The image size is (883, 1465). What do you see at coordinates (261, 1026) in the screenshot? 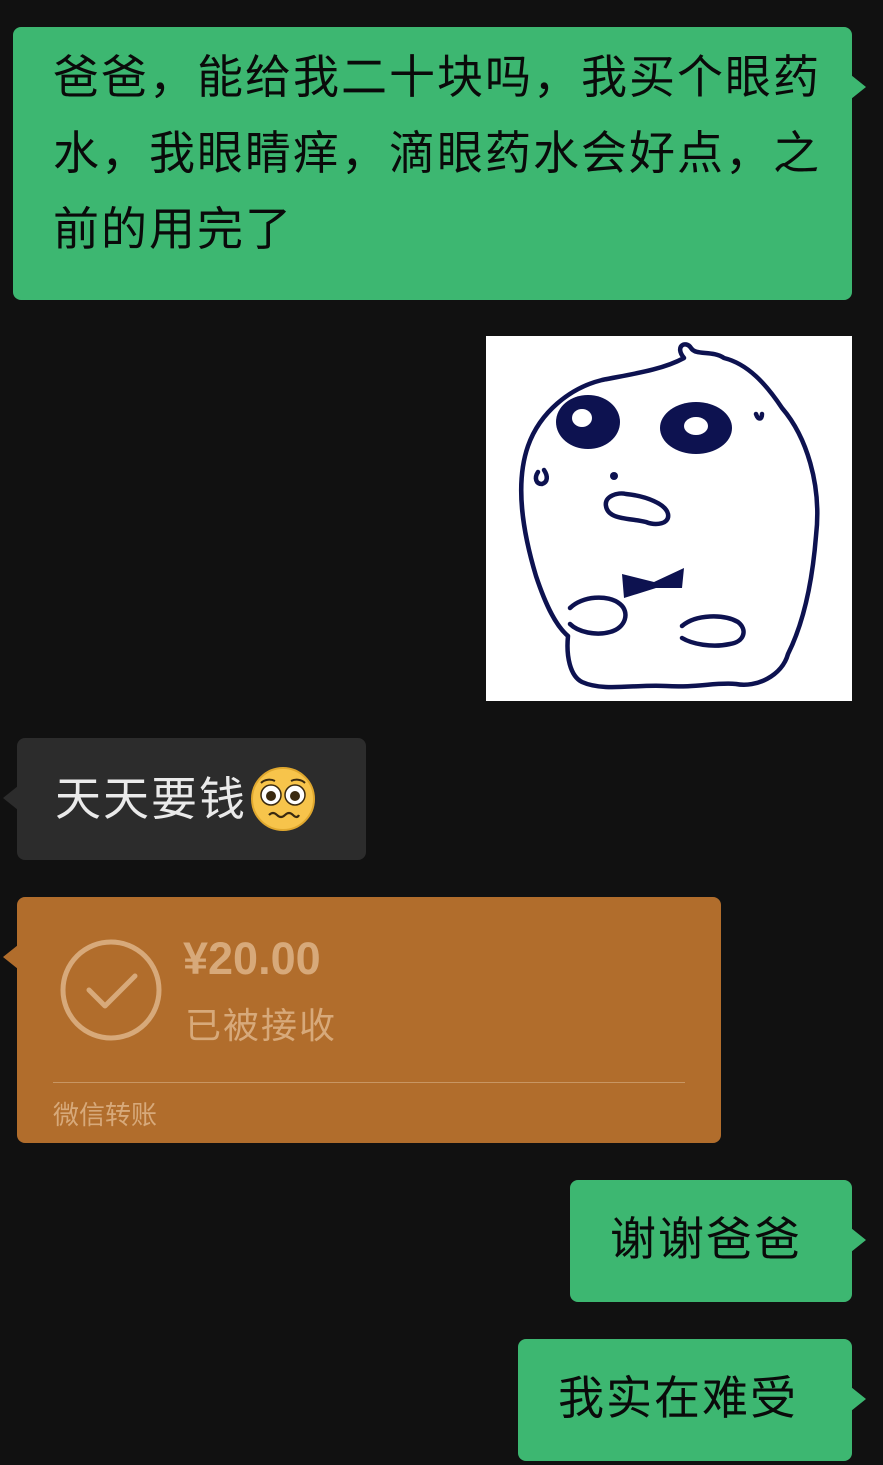
I see `transfer-status: 已被接收` at bounding box center [261, 1026].